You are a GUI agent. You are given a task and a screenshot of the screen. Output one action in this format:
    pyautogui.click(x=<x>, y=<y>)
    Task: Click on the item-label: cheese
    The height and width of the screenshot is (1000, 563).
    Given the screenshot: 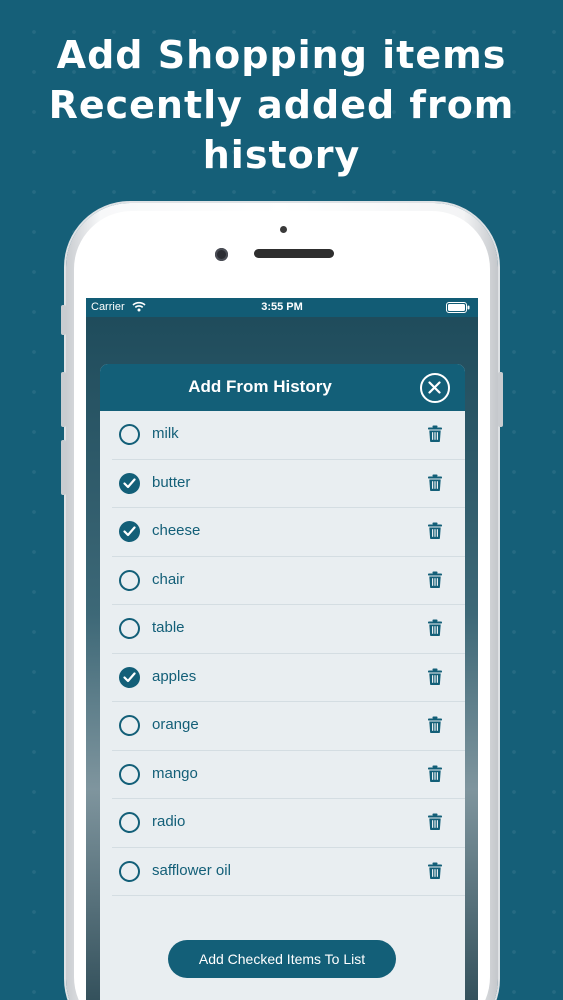 What is the action you would take?
    pyautogui.click(x=176, y=530)
    